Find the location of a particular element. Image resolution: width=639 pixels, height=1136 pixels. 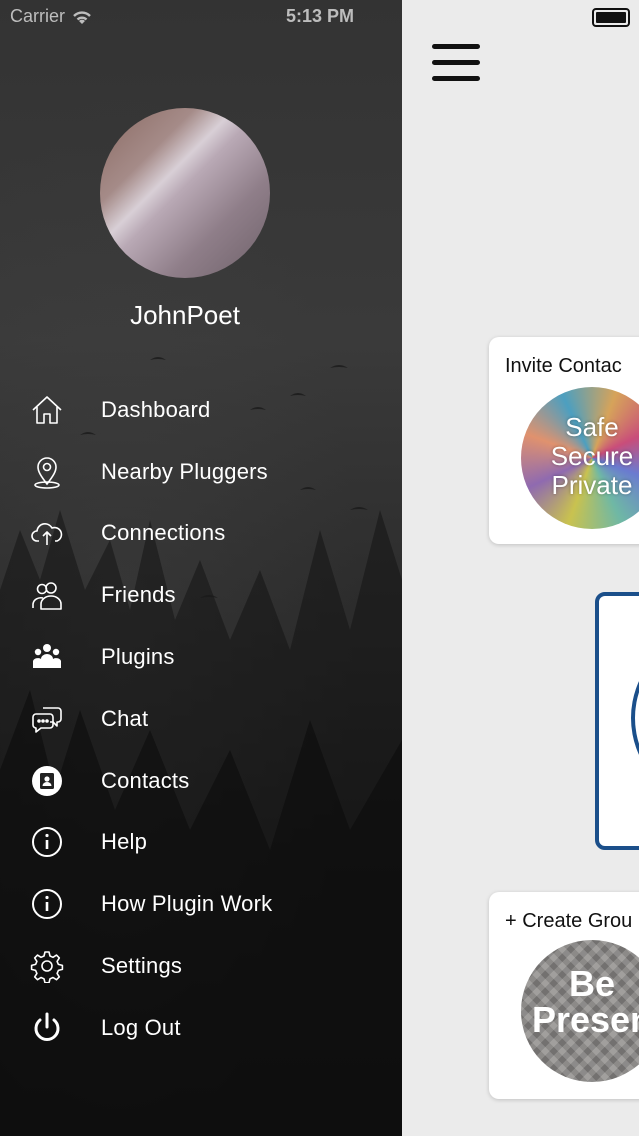

username: JohnPoet is located at coordinates (185, 315).